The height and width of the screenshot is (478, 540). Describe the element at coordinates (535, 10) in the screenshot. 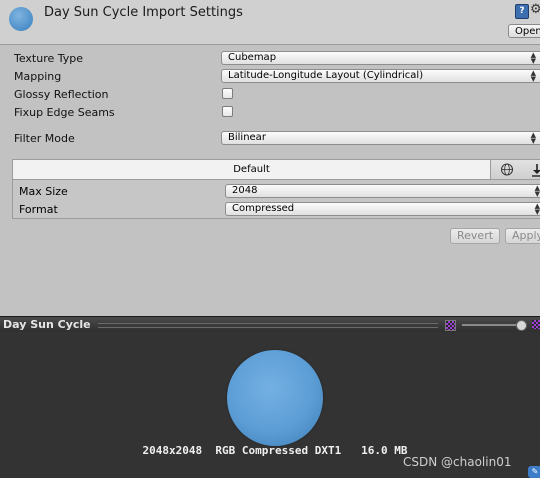

I see `gear-icon: ⚙` at that location.